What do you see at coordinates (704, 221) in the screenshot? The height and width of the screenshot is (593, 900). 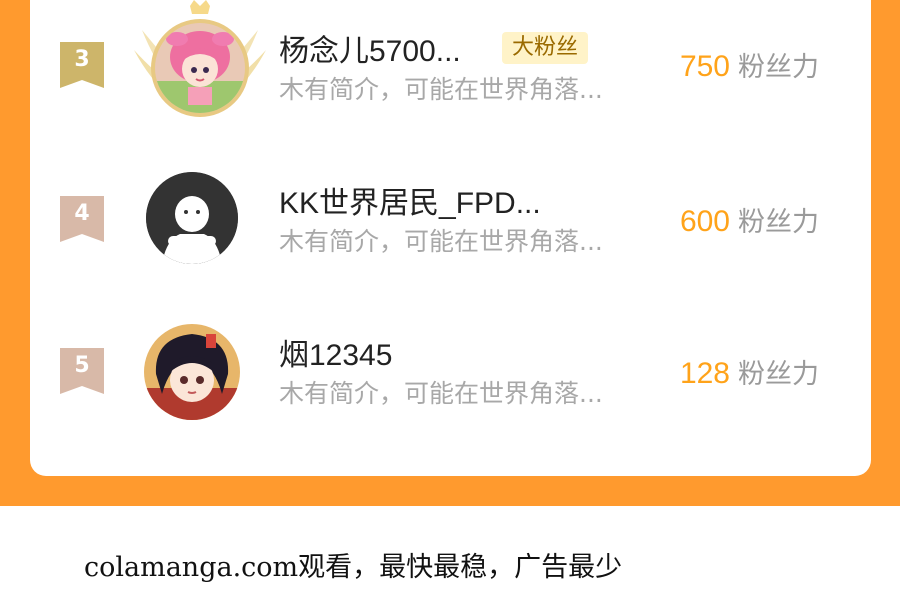 I see `score-value: 600` at bounding box center [704, 221].